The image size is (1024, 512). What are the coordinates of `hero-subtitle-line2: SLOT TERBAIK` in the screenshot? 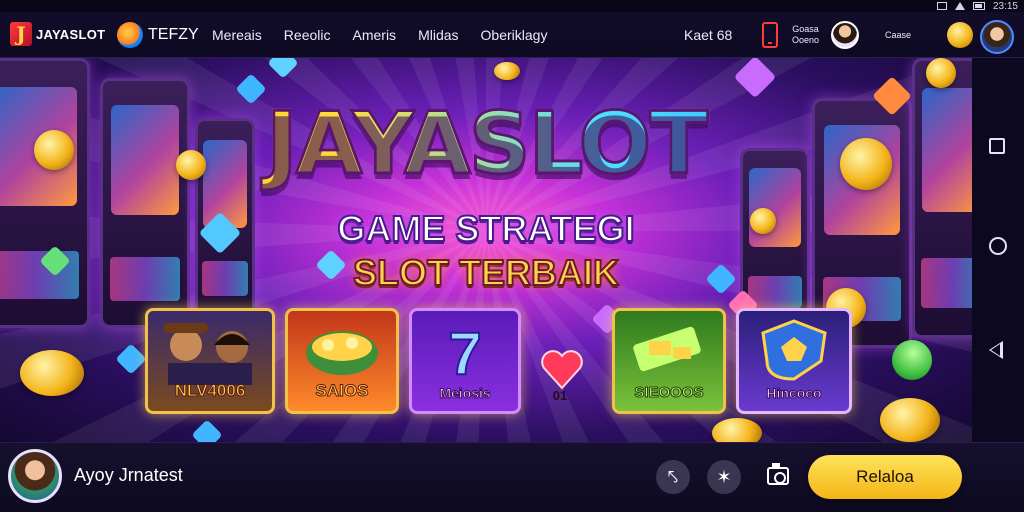 It's located at (486, 272).